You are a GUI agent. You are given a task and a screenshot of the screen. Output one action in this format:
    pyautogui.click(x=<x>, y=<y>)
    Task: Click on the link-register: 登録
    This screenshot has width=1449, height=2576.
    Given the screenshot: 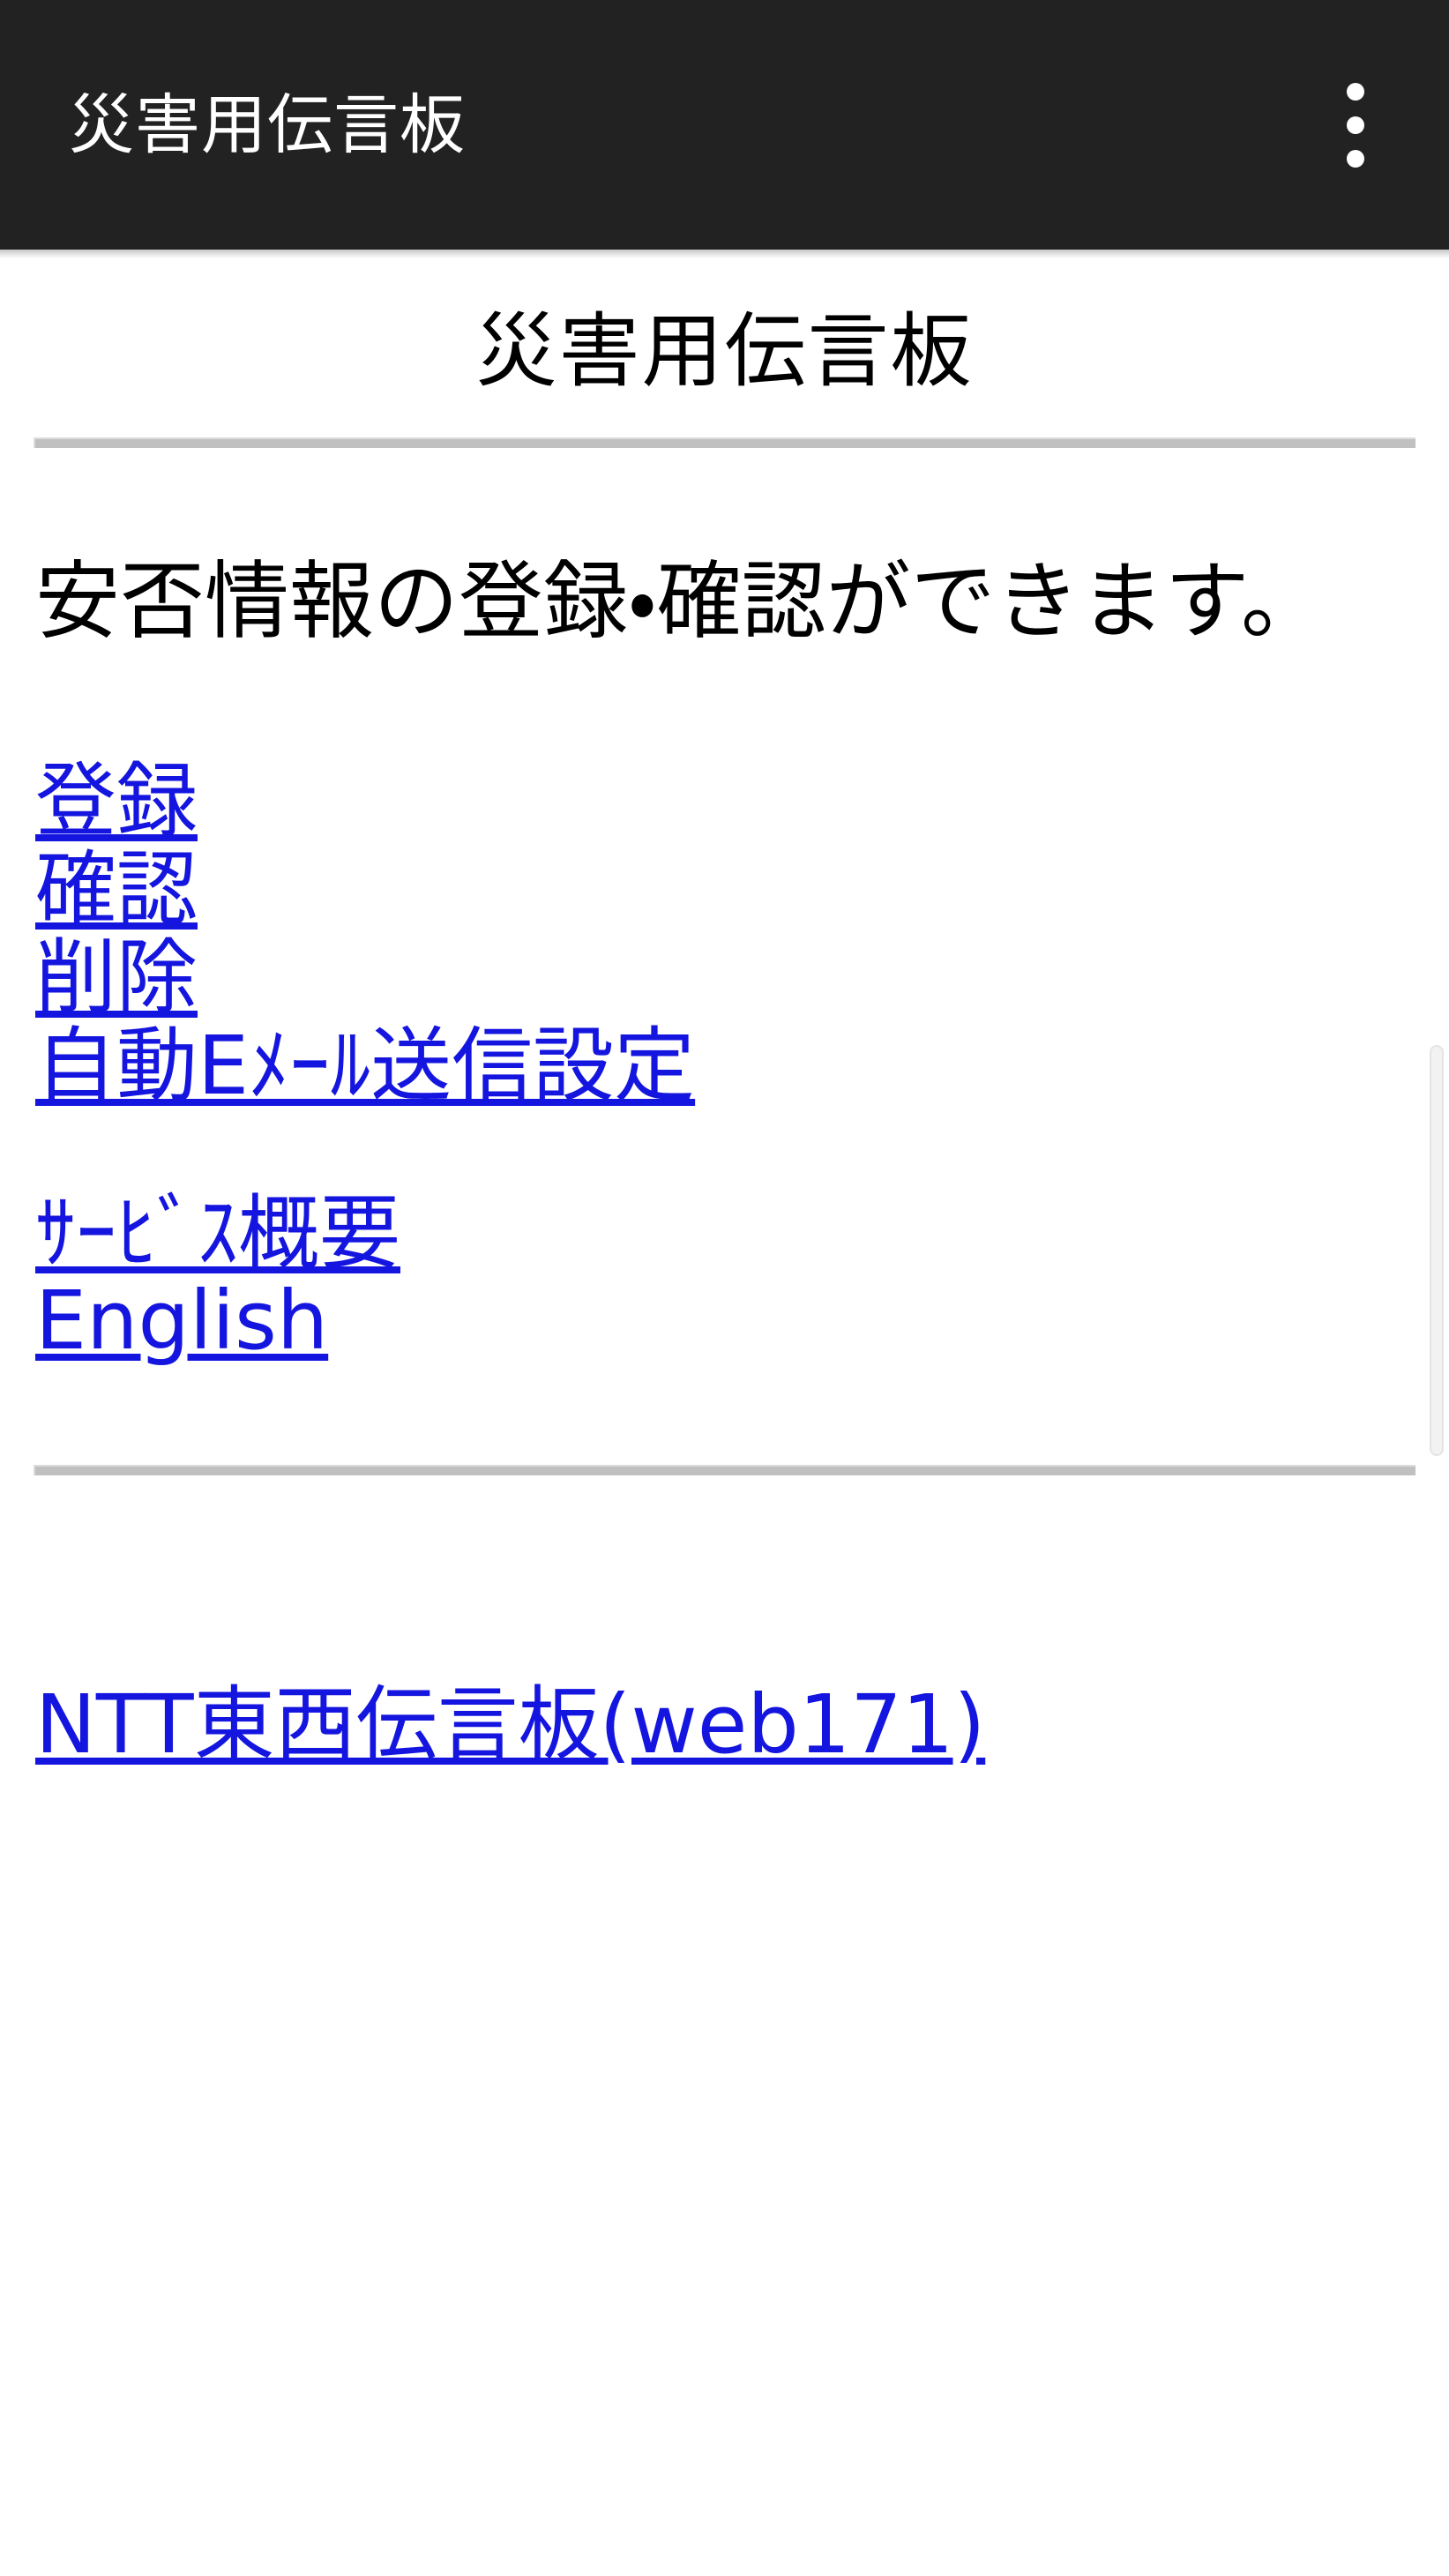 What is the action you would take?
    pyautogui.click(x=117, y=801)
    